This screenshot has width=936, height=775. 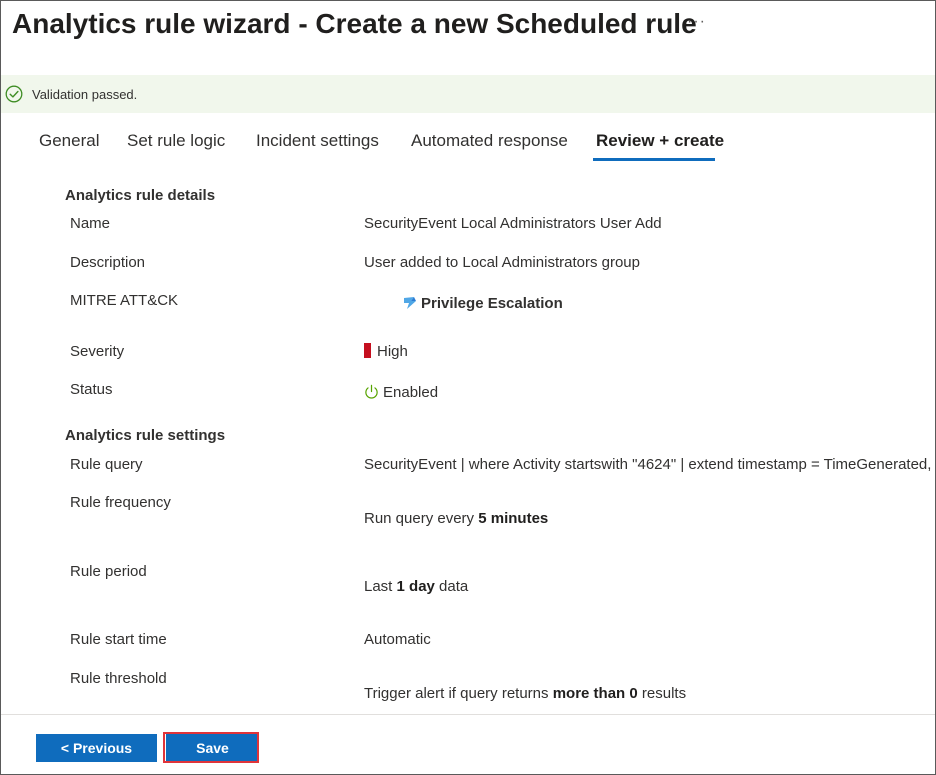 What do you see at coordinates (468, 714) in the screenshot?
I see `footer-divider` at bounding box center [468, 714].